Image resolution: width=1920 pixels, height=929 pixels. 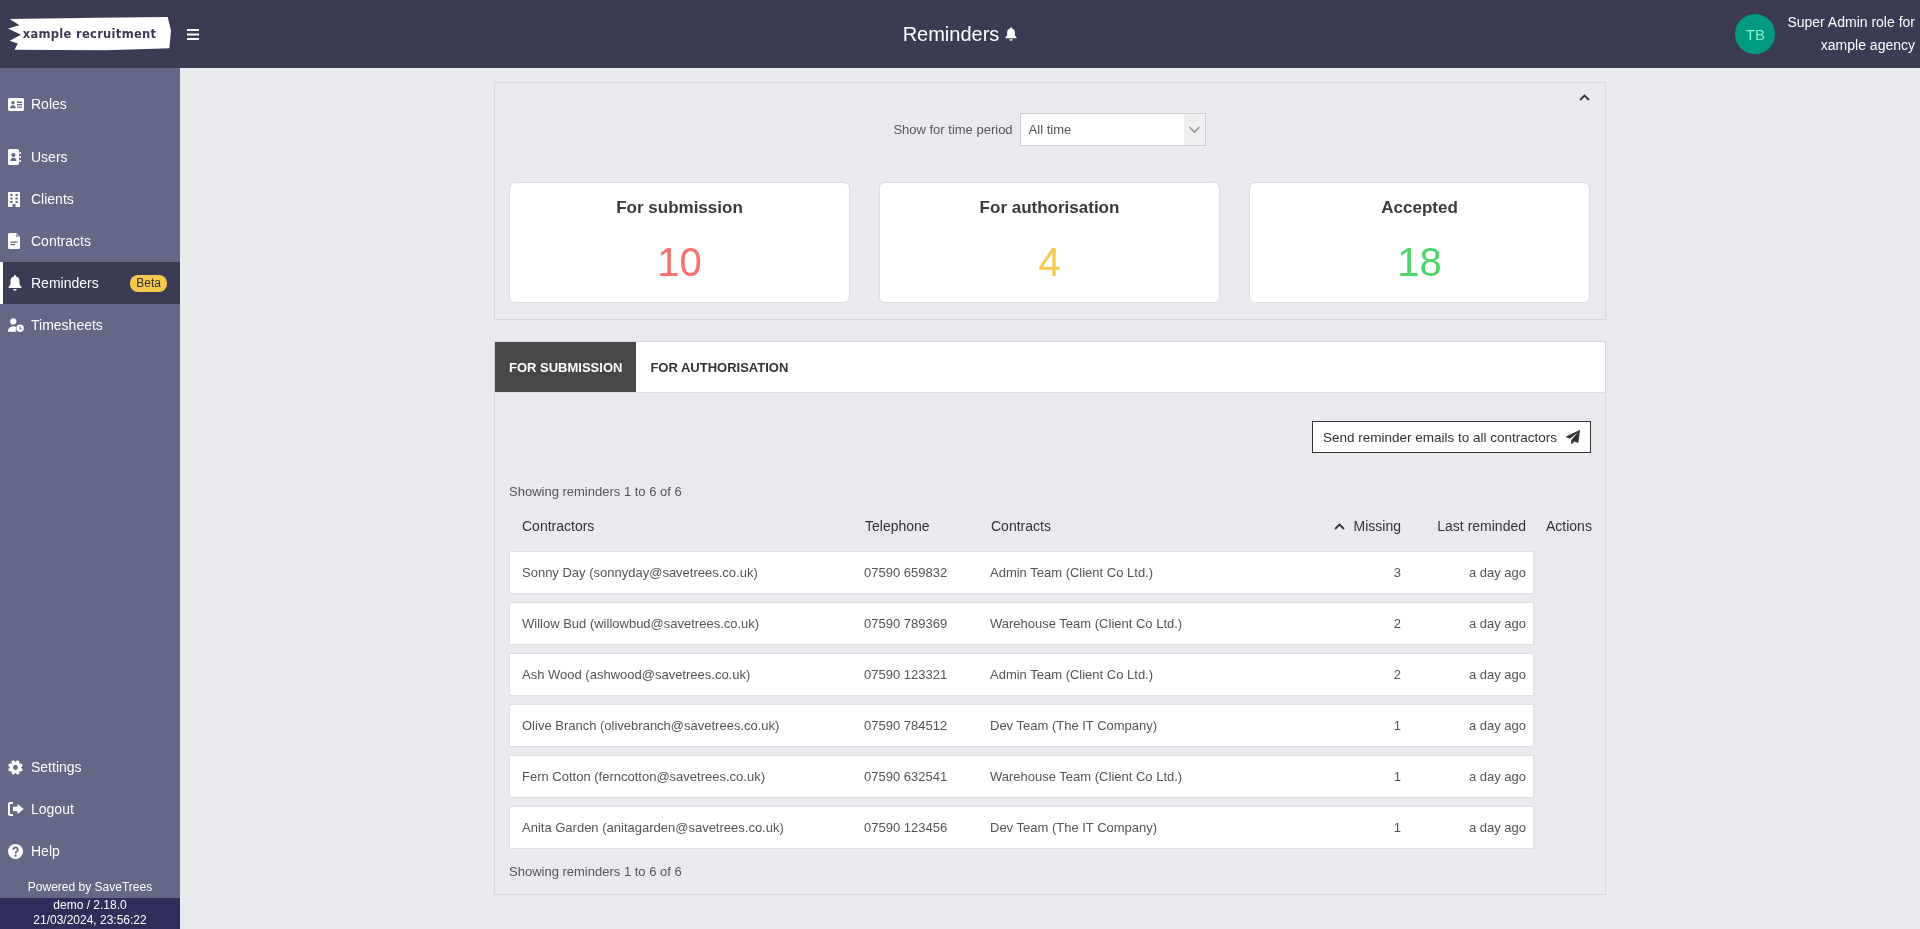 I want to click on powered-by-text: Powered by SaveTrees, so click(x=90, y=887).